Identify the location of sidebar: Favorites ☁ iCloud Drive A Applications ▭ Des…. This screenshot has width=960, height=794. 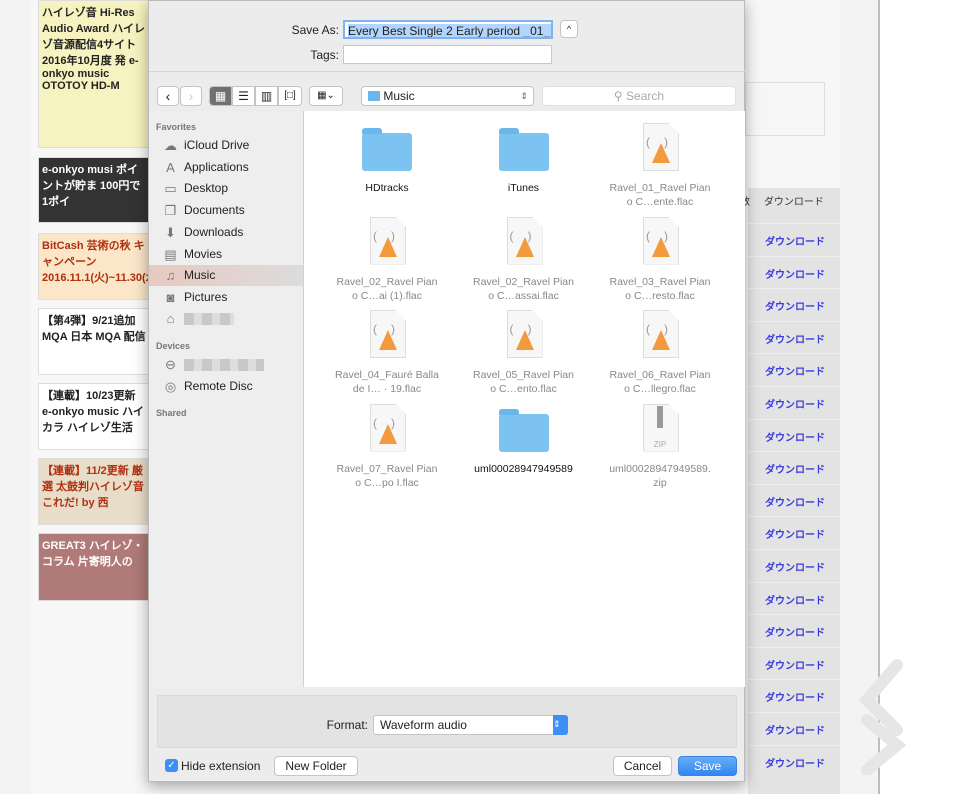
(226, 399).